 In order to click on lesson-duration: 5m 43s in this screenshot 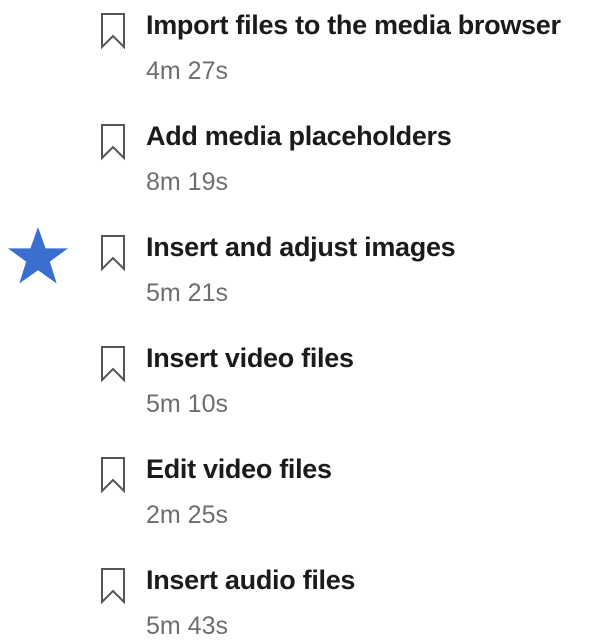, I will do `click(187, 626)`.